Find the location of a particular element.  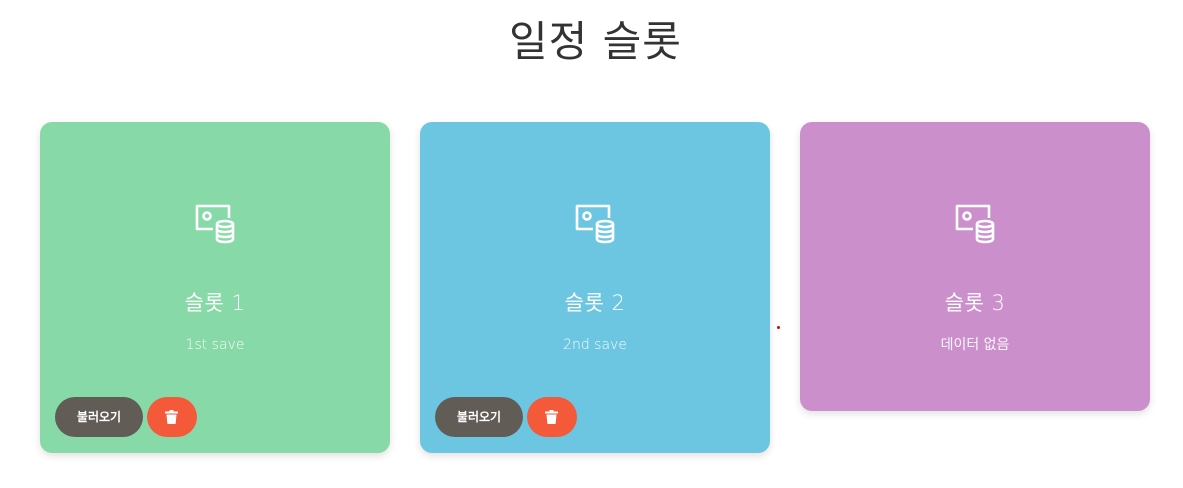

slot-name: 슬롯 3 is located at coordinates (975, 303).